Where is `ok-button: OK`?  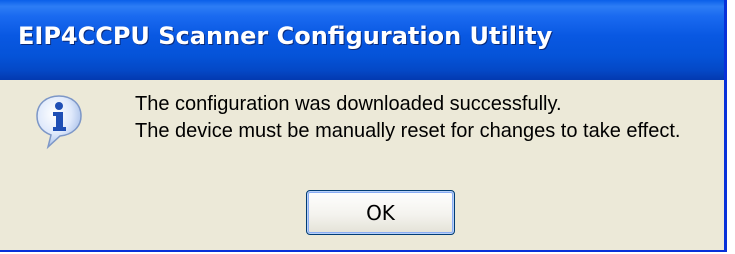 ok-button: OK is located at coordinates (380, 212).